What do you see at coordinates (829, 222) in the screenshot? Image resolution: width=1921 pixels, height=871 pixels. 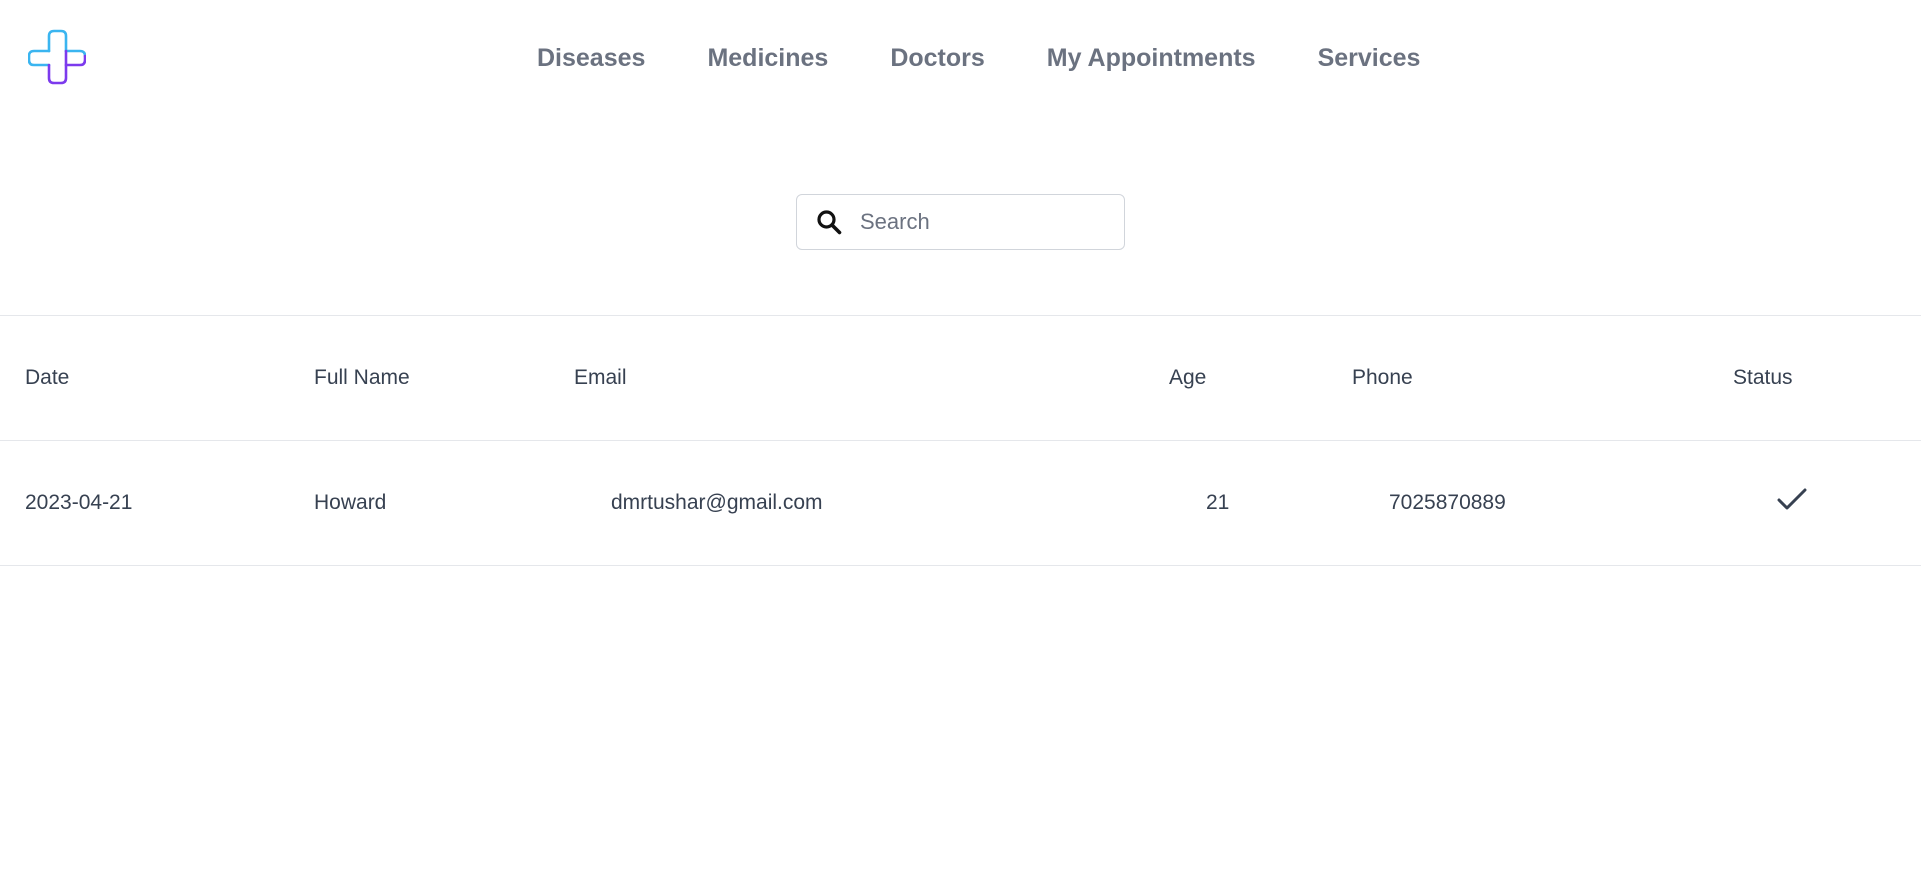 I see `search-icon` at bounding box center [829, 222].